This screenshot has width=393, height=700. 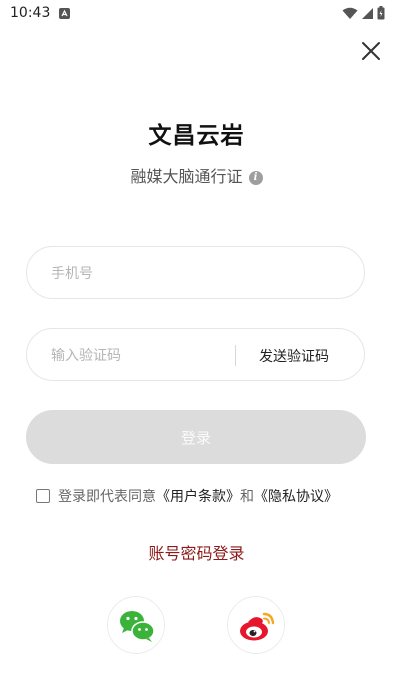 What do you see at coordinates (196, 437) in the screenshot?
I see `login-button: 登录` at bounding box center [196, 437].